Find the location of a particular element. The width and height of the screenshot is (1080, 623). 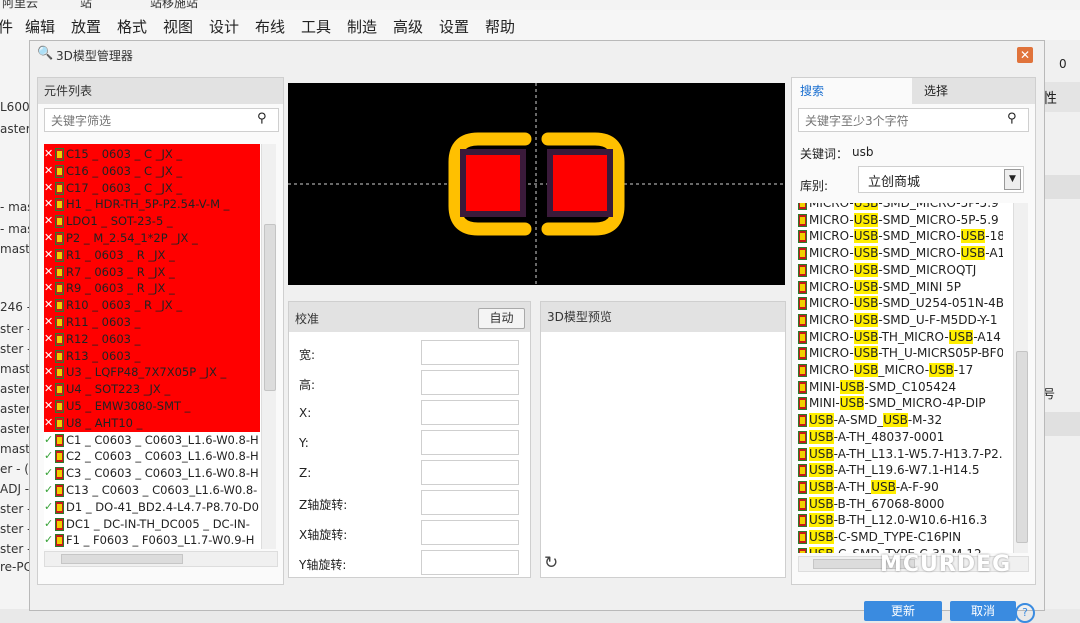

chevron-down-icon: ▼ is located at coordinates (1012, 179).